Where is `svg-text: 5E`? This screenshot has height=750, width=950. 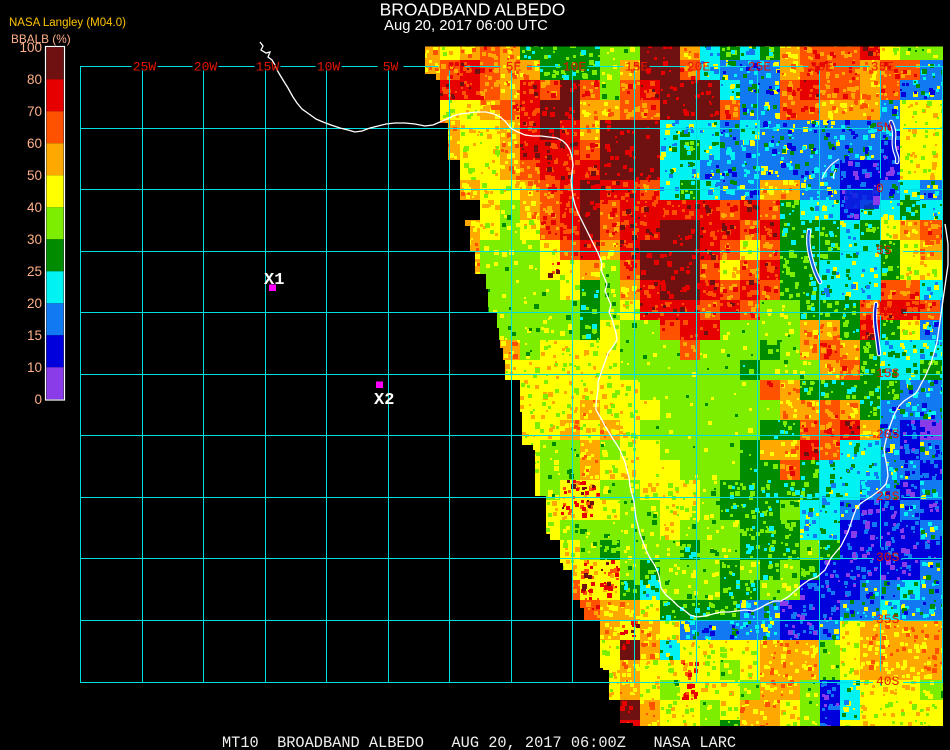
svg-text: 5E is located at coordinates (514, 67).